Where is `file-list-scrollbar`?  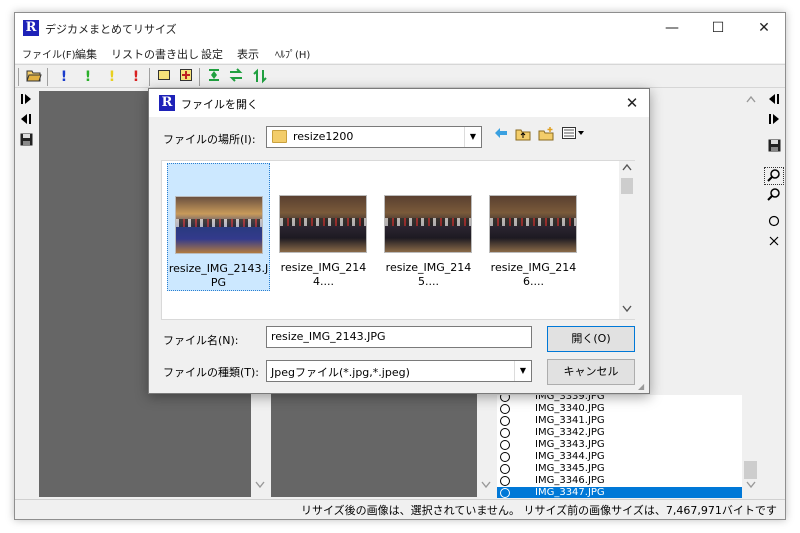 file-list-scrollbar is located at coordinates (750, 294).